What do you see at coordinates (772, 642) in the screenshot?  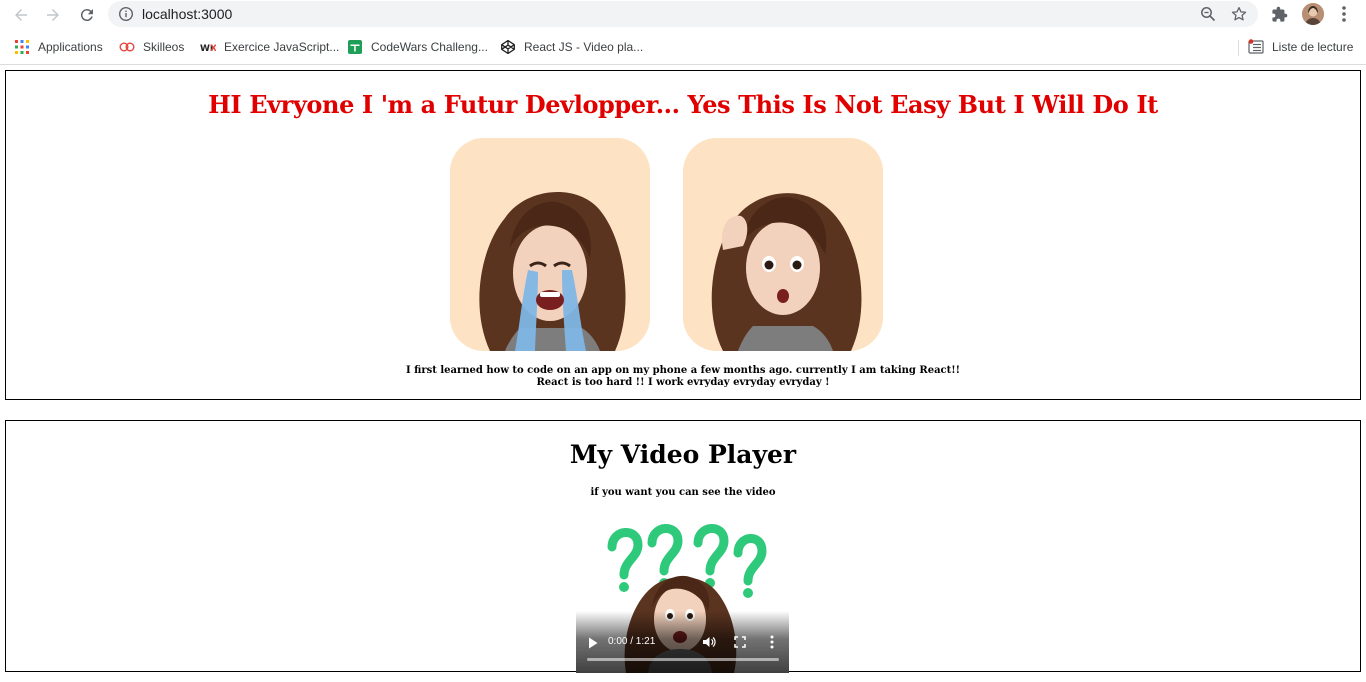 I see `more-options-icon` at bounding box center [772, 642].